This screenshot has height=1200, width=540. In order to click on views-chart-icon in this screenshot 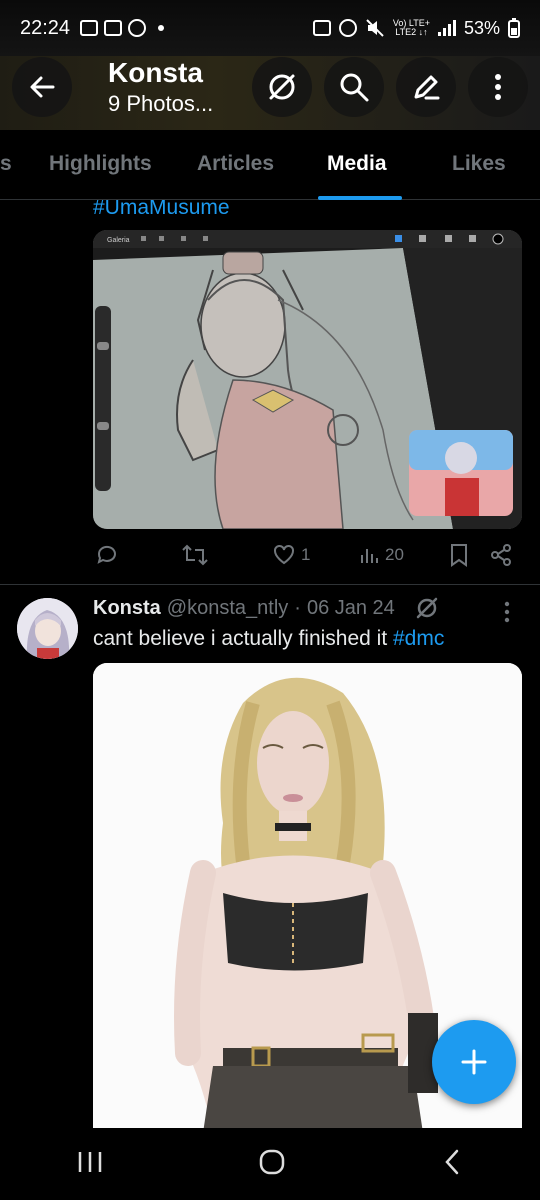, I will do `click(369, 556)`.